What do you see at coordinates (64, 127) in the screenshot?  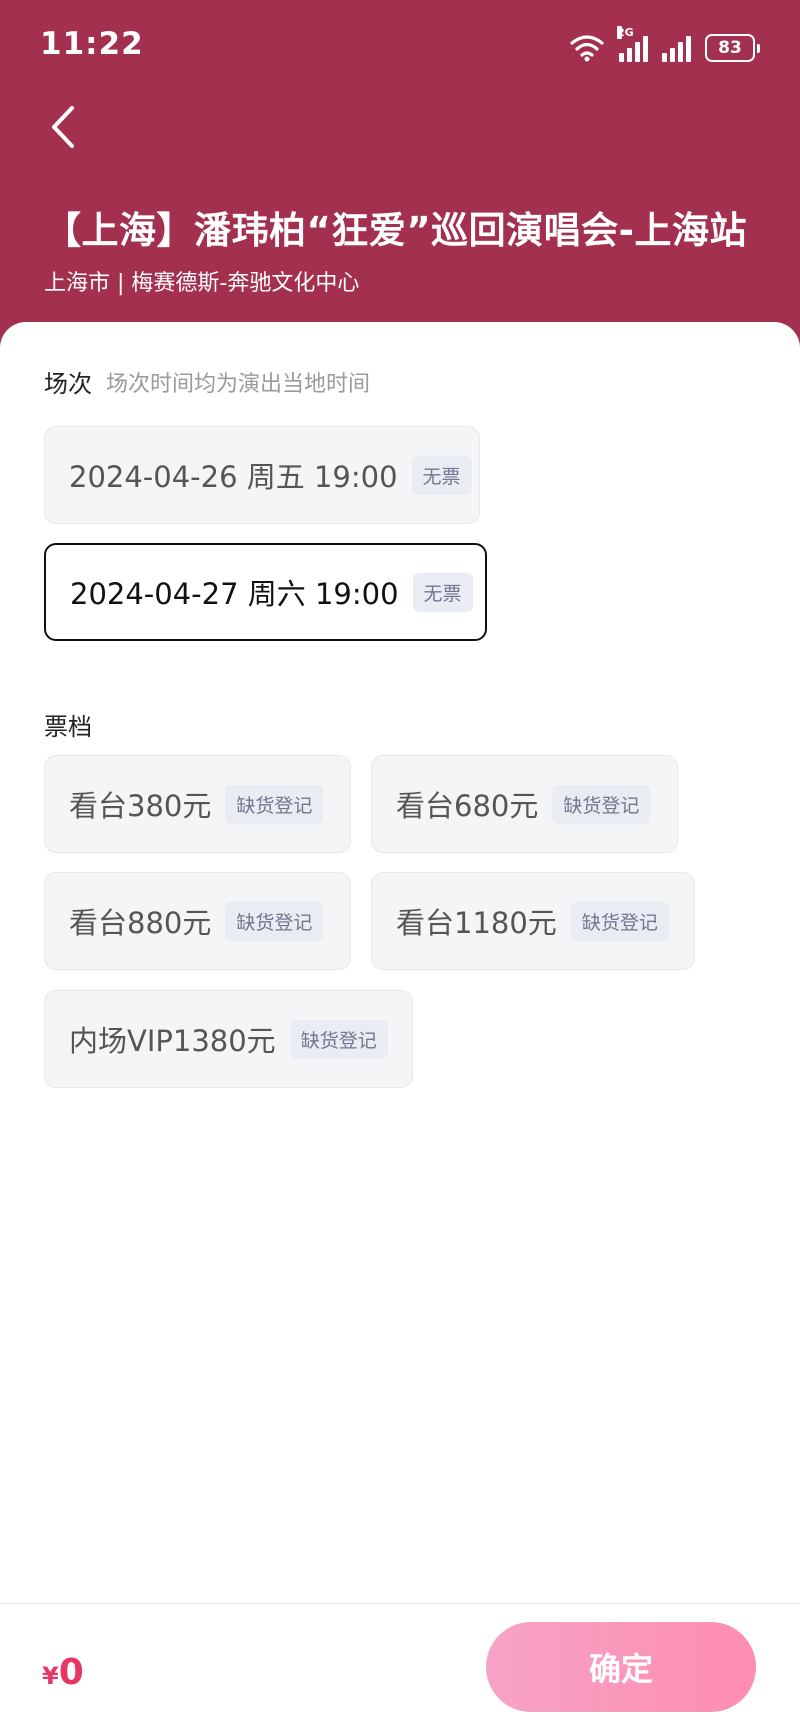 I see `back-arrow-icon` at bounding box center [64, 127].